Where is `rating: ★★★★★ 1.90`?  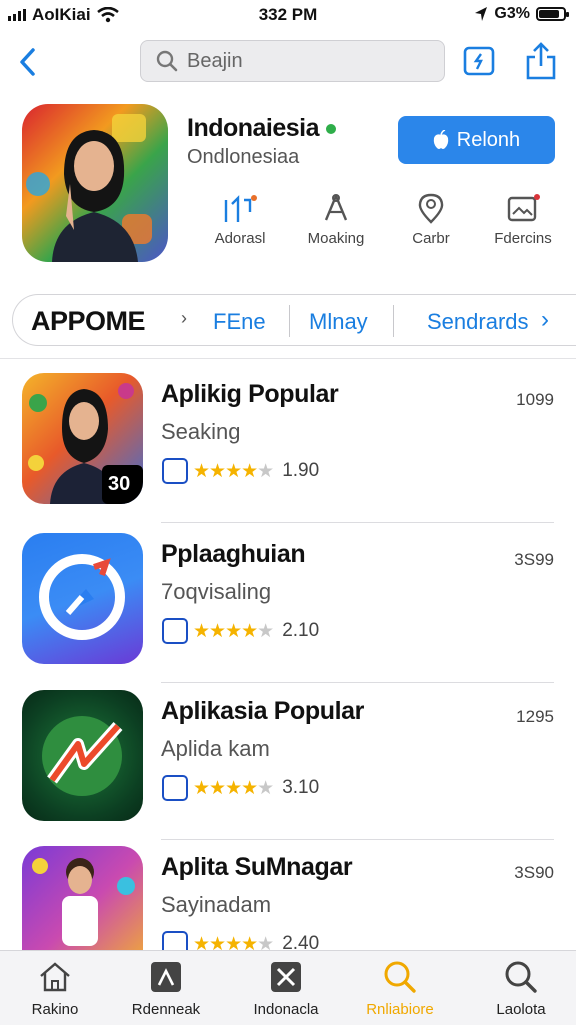
rating: ★★★★★ 1.90 is located at coordinates (240, 471).